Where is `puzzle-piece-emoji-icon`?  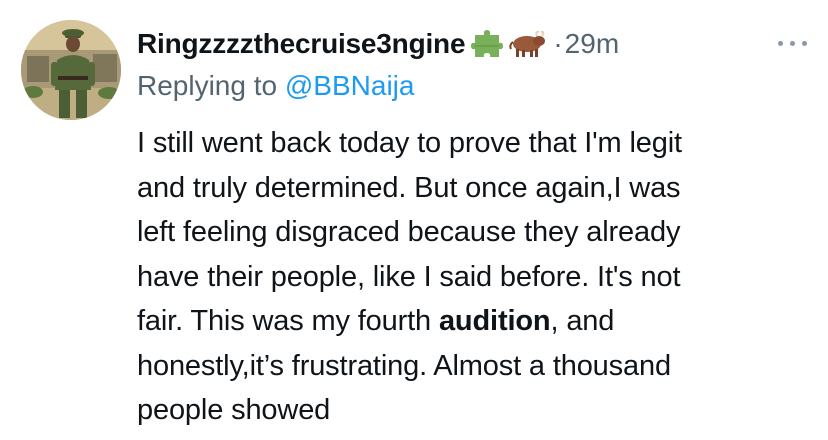 puzzle-piece-emoji-icon is located at coordinates (486, 44).